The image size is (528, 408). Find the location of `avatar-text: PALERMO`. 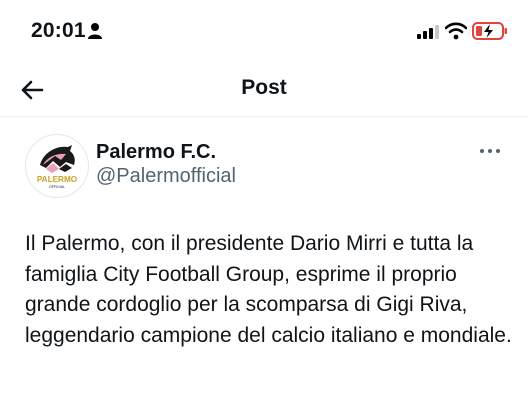

avatar-text: PALERMO is located at coordinates (57, 179).